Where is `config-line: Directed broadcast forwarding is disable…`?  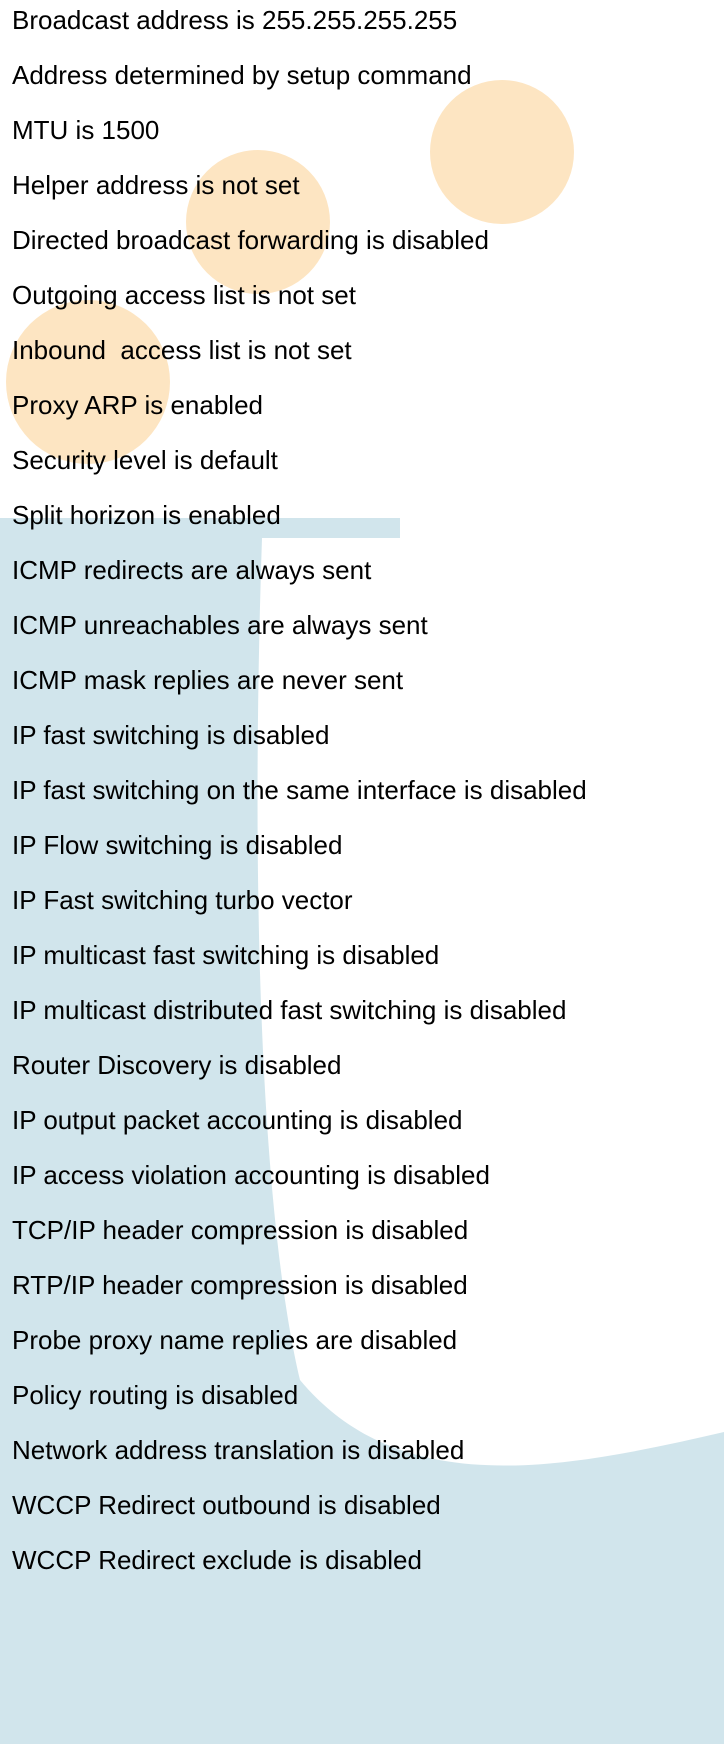
config-line: Directed broadcast forwarding is disable… is located at coordinates (250, 240).